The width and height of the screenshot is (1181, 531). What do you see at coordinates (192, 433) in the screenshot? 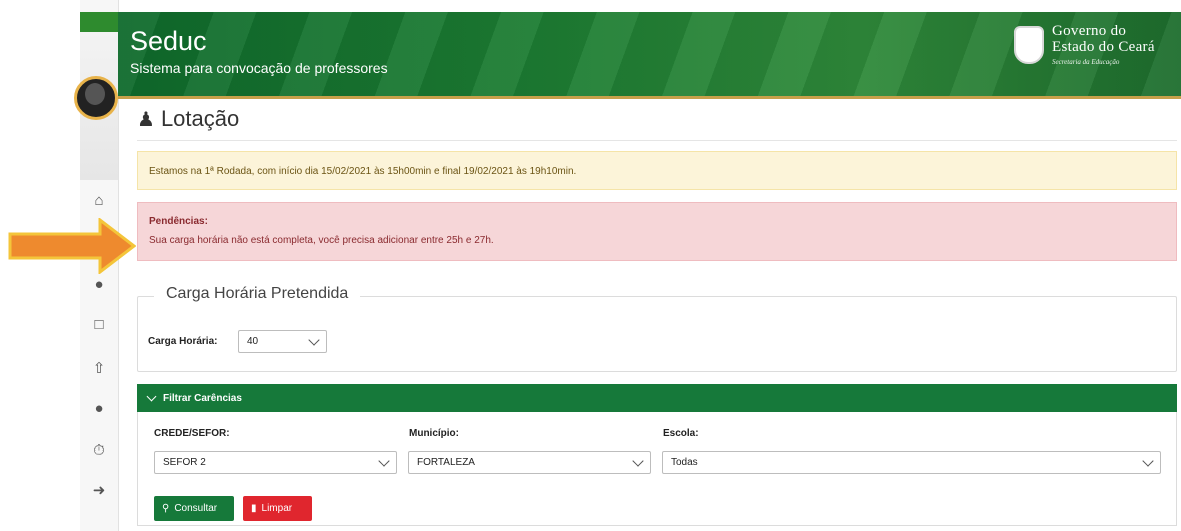
I see `crede-label: CREDE/SEFOR:` at bounding box center [192, 433].